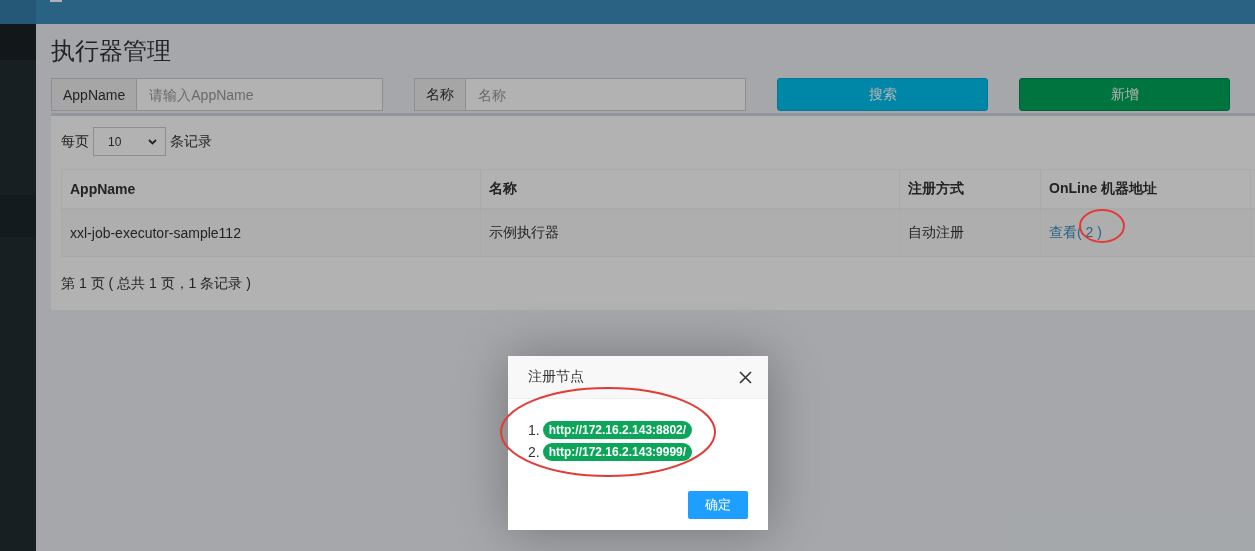 The width and height of the screenshot is (1255, 551). I want to click on address-badge: http://172.16.2.143:8802/, so click(617, 430).